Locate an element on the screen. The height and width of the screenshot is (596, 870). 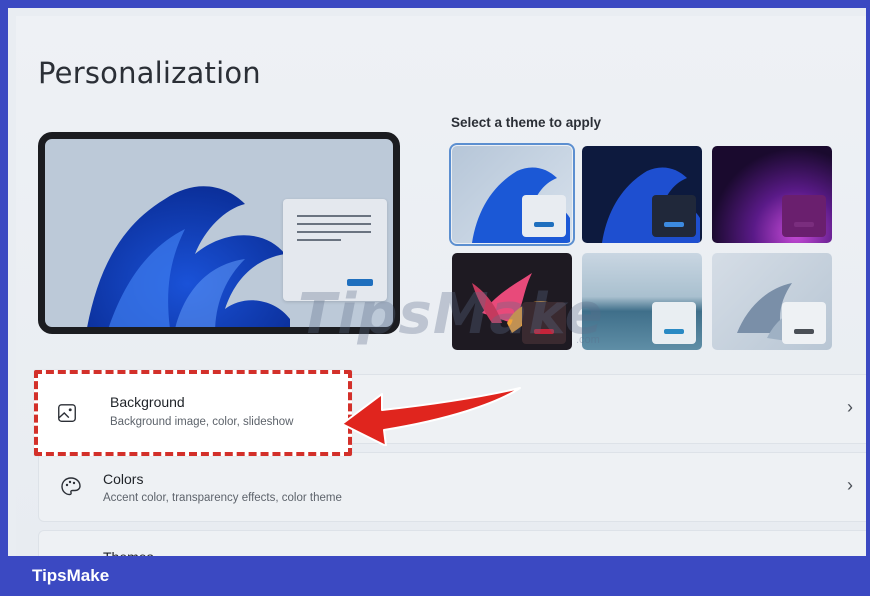
theme-tile-windows-dark is located at coordinates (642, 194).